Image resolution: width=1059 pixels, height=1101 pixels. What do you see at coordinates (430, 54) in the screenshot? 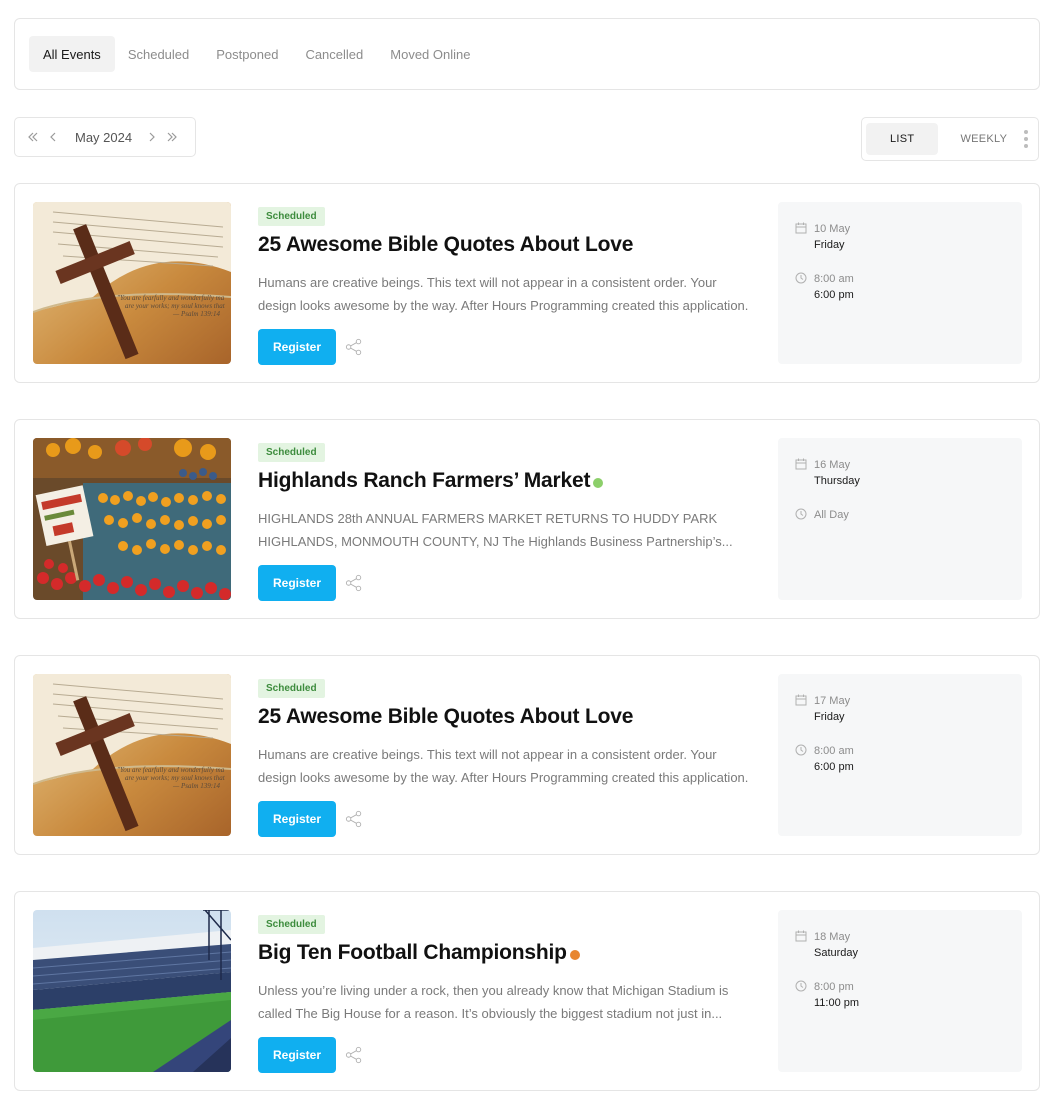
I see `tab-moved-online: Moved Online` at bounding box center [430, 54].